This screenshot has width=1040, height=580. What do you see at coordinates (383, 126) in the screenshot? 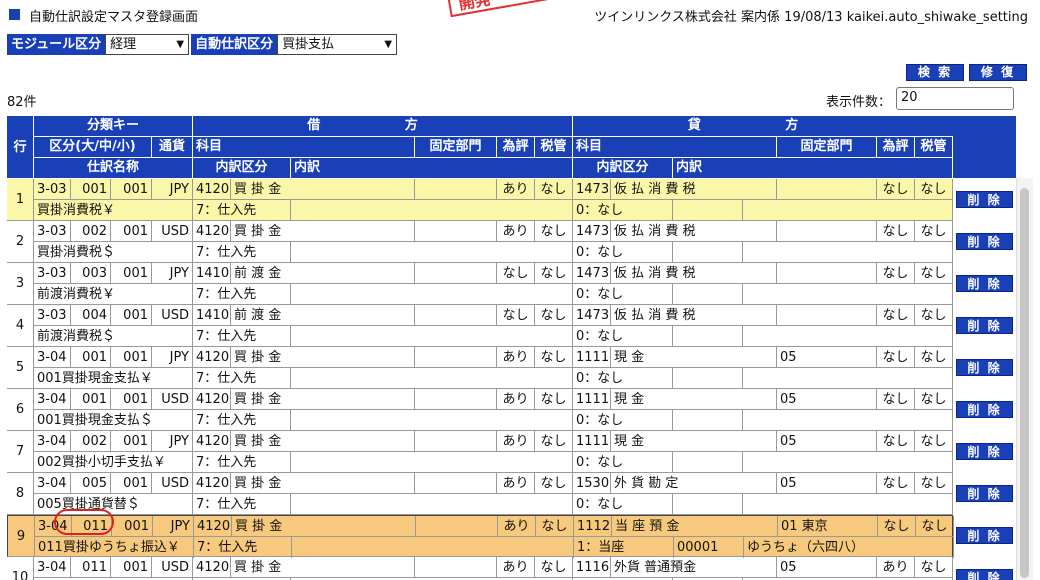
I see `header-debit: 借 方` at bounding box center [383, 126].